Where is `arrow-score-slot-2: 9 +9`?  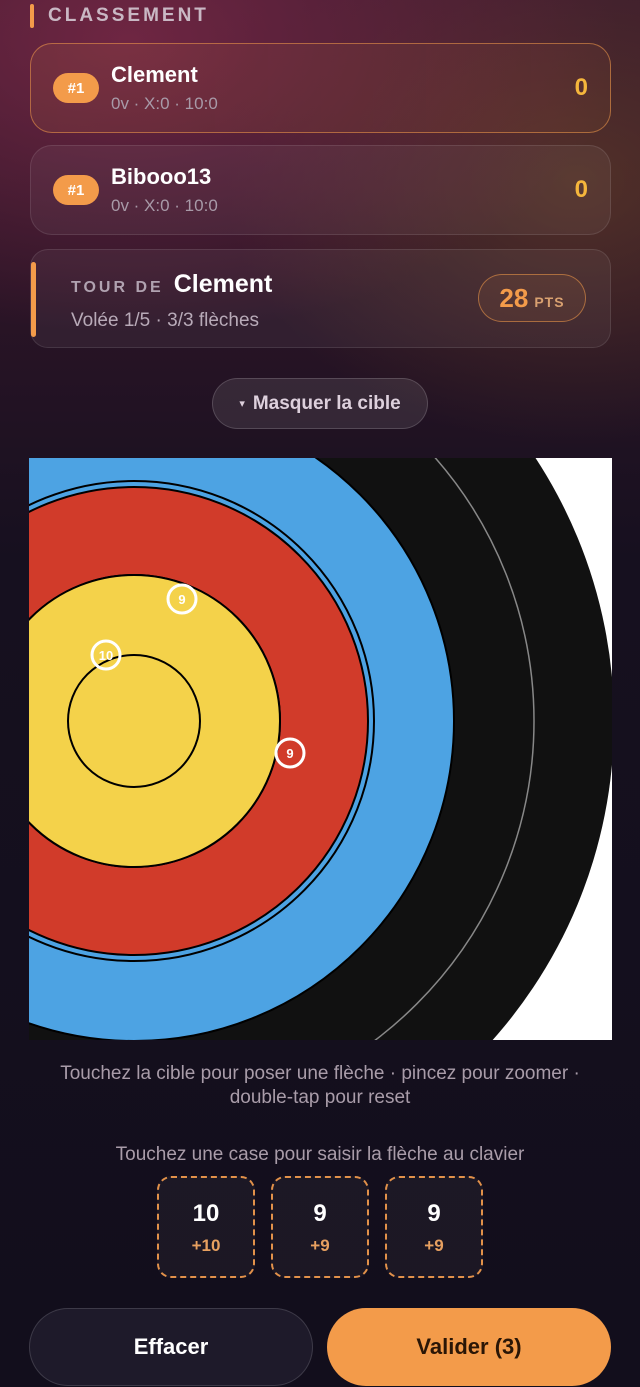
arrow-score-slot-2: 9 +9 is located at coordinates (320, 1227).